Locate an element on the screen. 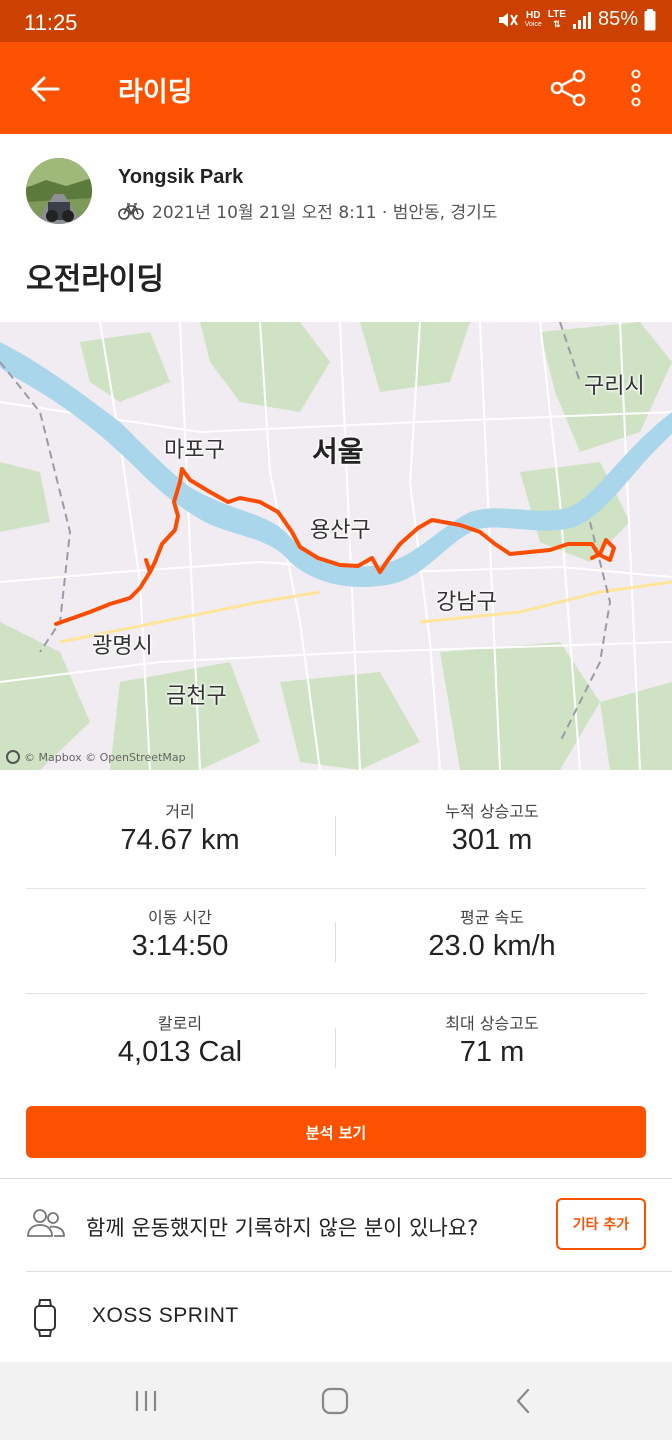  back-arrow-icon is located at coordinates (45, 89).